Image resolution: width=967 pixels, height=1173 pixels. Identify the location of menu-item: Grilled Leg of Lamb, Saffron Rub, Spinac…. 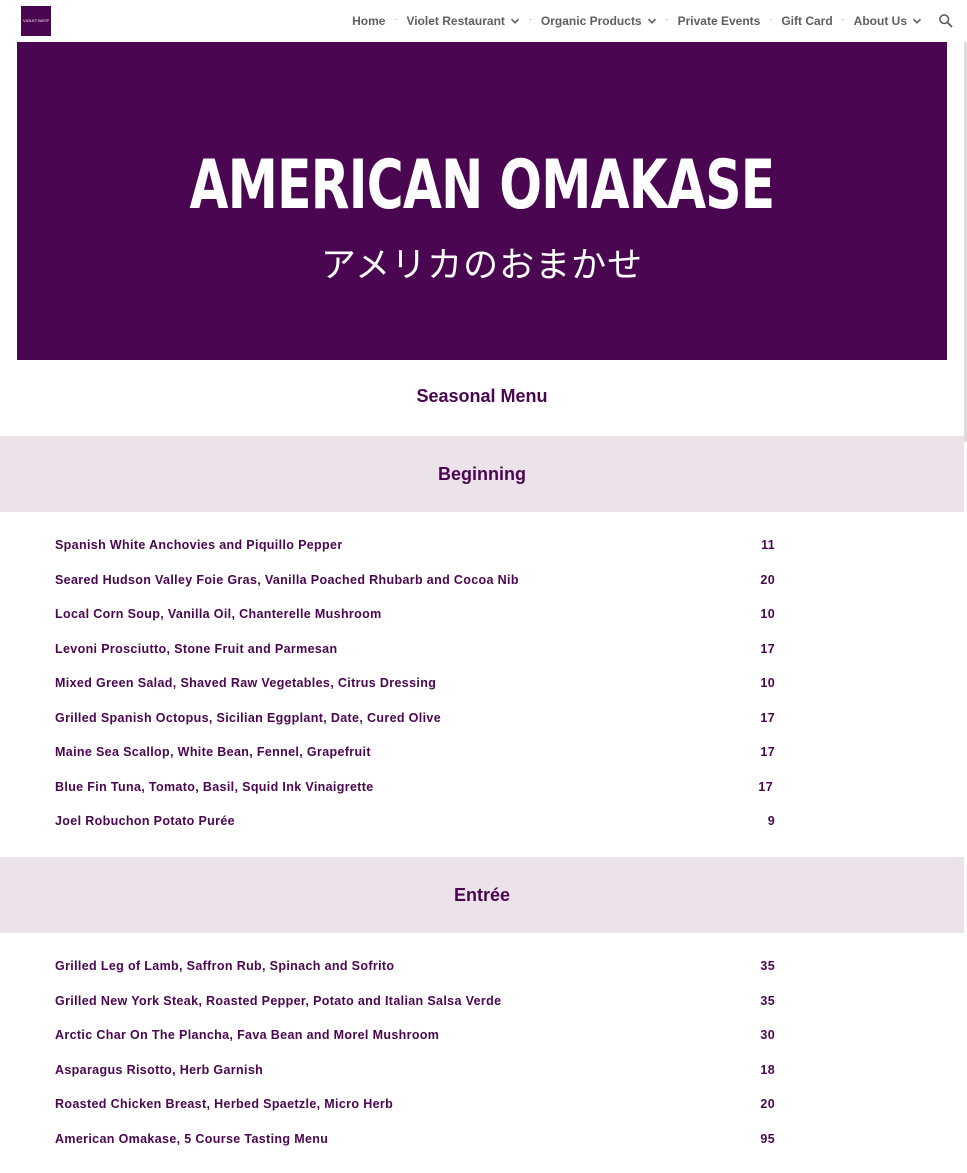
(415, 967).